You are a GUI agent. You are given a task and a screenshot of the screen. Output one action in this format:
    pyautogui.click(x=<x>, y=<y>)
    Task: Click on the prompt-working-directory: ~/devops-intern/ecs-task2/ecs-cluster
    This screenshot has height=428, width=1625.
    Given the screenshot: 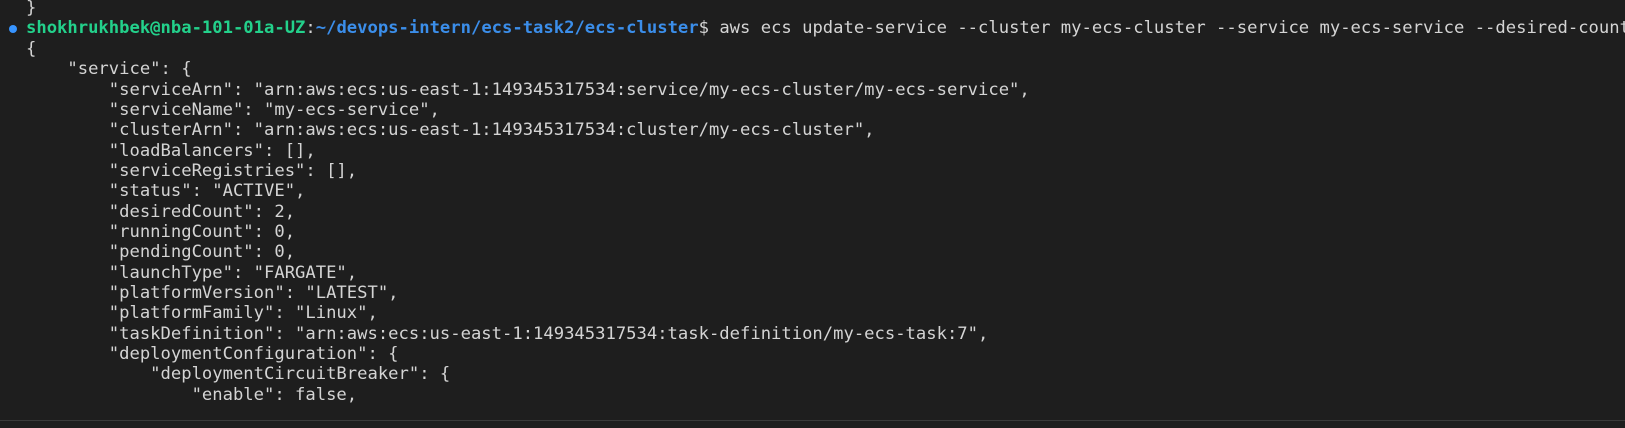 What is the action you would take?
    pyautogui.click(x=507, y=28)
    